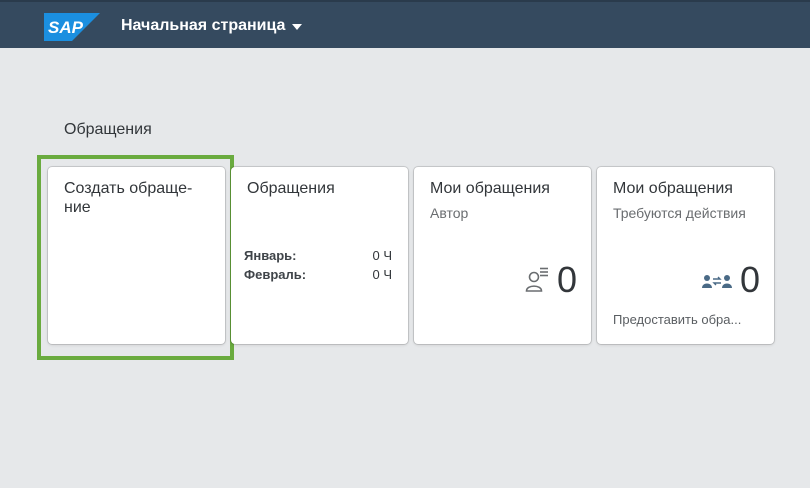  What do you see at coordinates (108, 129) in the screenshot?
I see `group-title: Обращения` at bounding box center [108, 129].